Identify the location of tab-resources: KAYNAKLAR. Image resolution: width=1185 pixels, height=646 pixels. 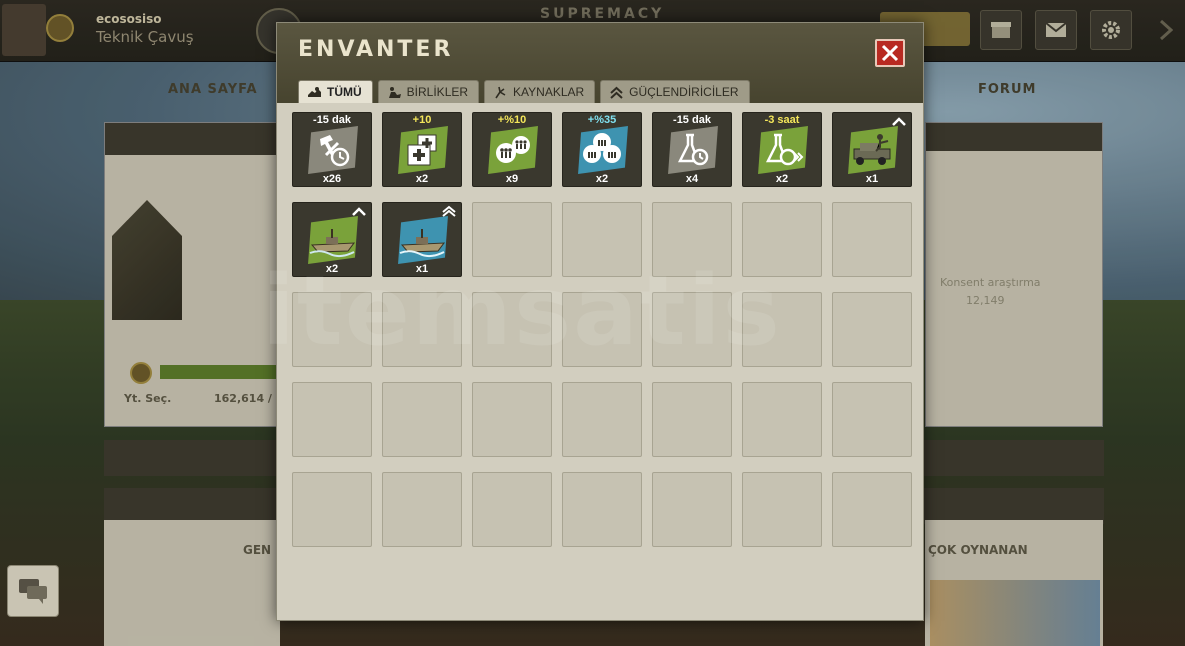
(540, 91).